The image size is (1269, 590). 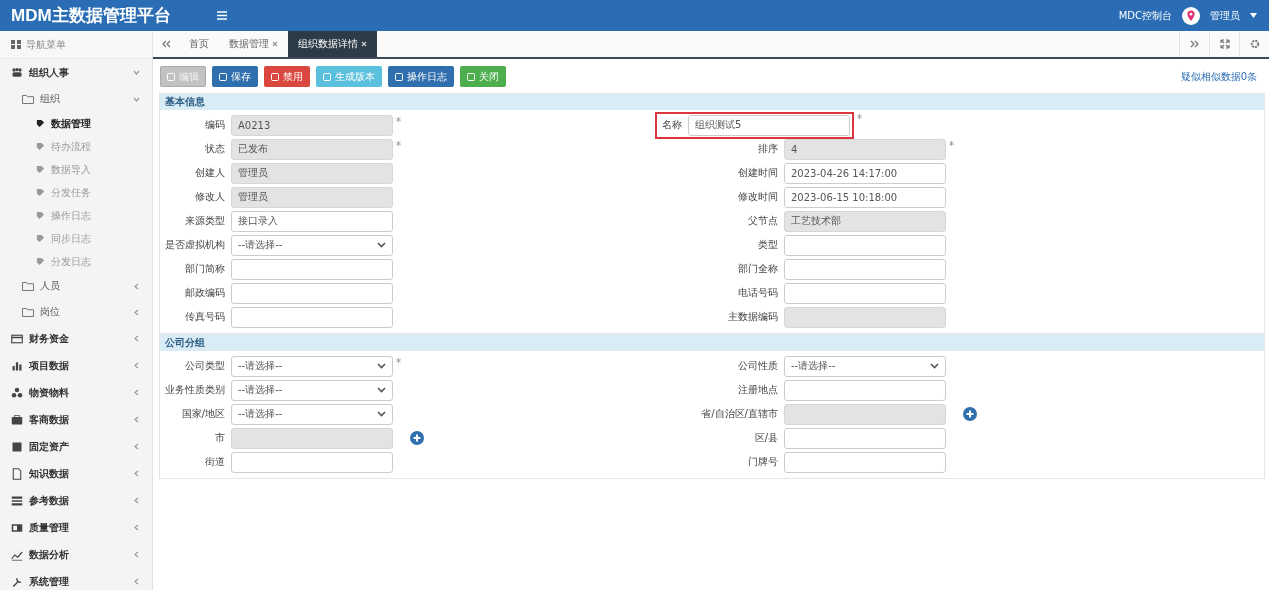 What do you see at coordinates (235, 76) in the screenshot?
I see `toolbar-button: 保存` at bounding box center [235, 76].